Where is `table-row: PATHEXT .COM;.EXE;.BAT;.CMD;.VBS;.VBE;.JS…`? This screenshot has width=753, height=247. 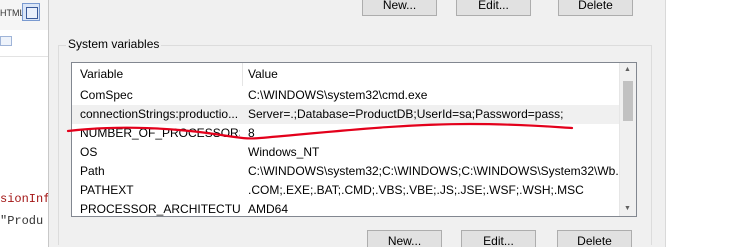 table-row: PATHEXT .COM;.EXE;.BAT;.CMD;.VBS;.VBE;.JS… is located at coordinates (346, 190).